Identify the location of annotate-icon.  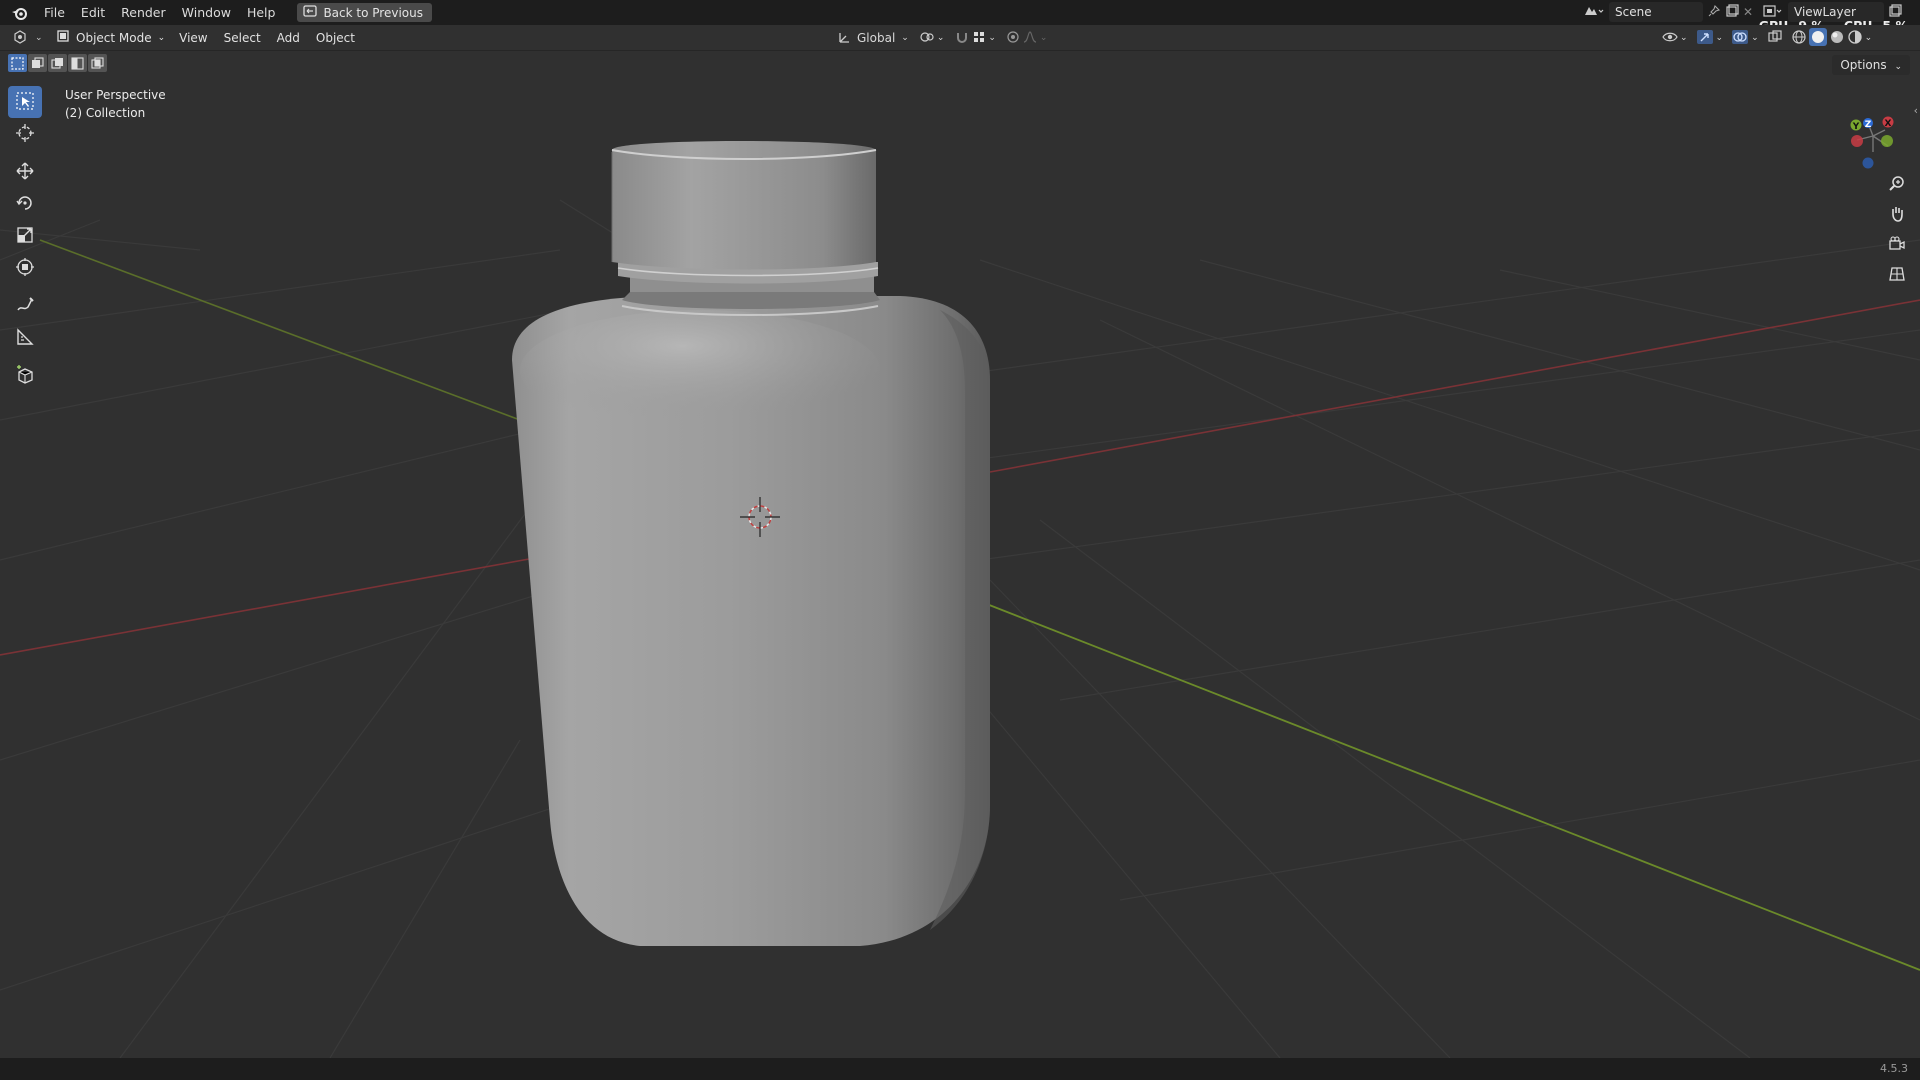
(25, 306).